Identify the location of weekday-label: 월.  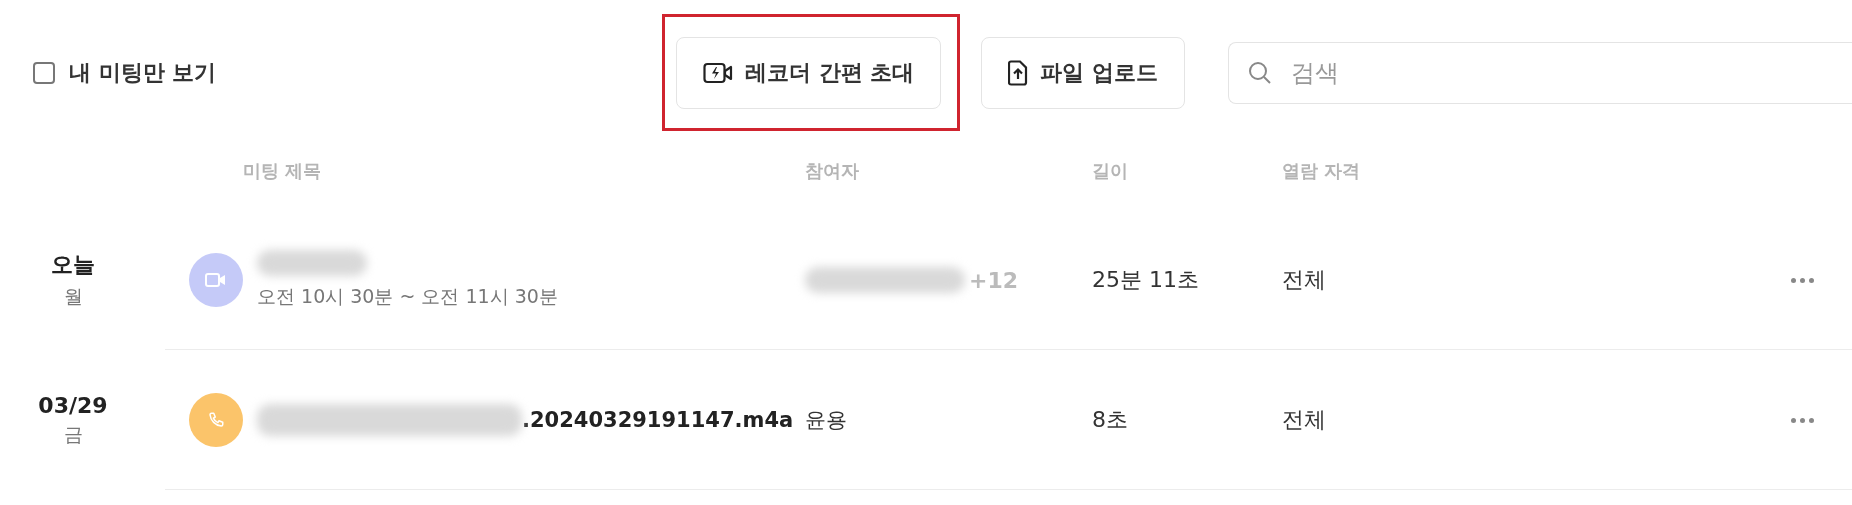
(73, 296).